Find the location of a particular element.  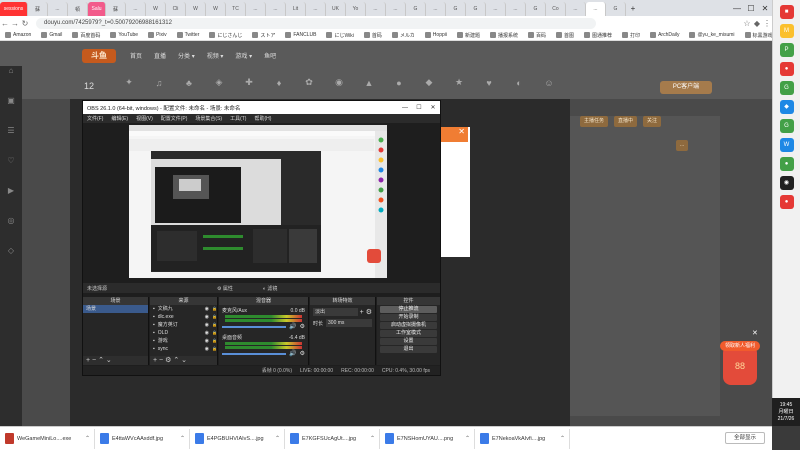

bookmark-item: 百码 is located at coordinates (537, 35).